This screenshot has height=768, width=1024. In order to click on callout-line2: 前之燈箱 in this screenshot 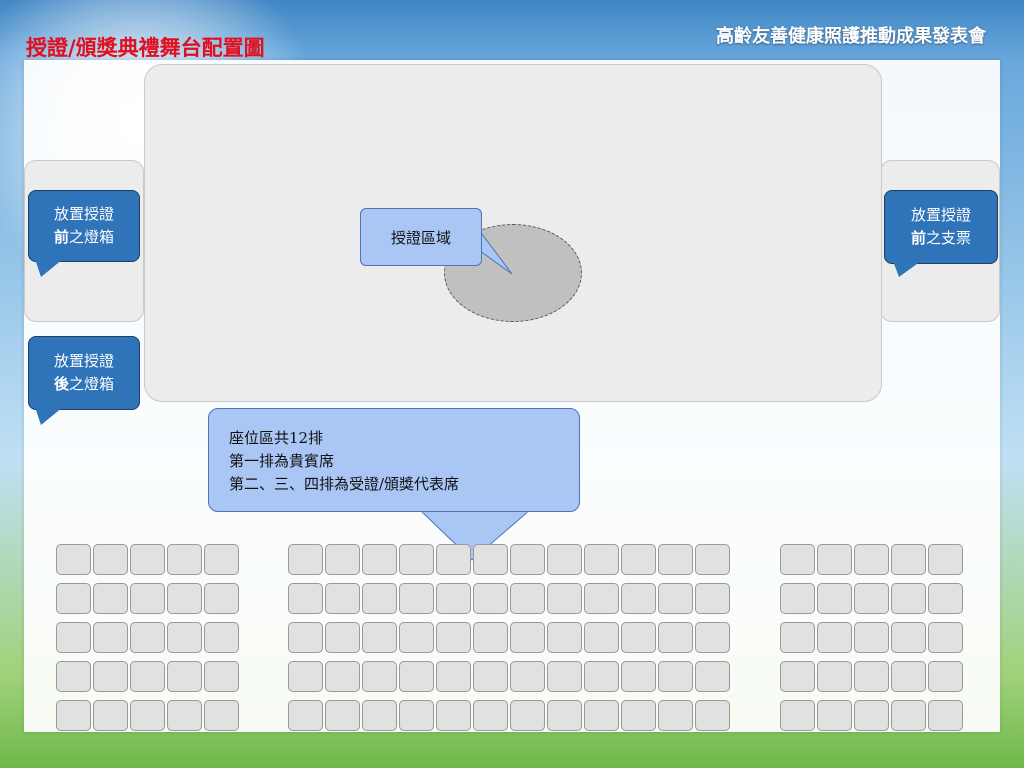, I will do `click(84, 237)`.